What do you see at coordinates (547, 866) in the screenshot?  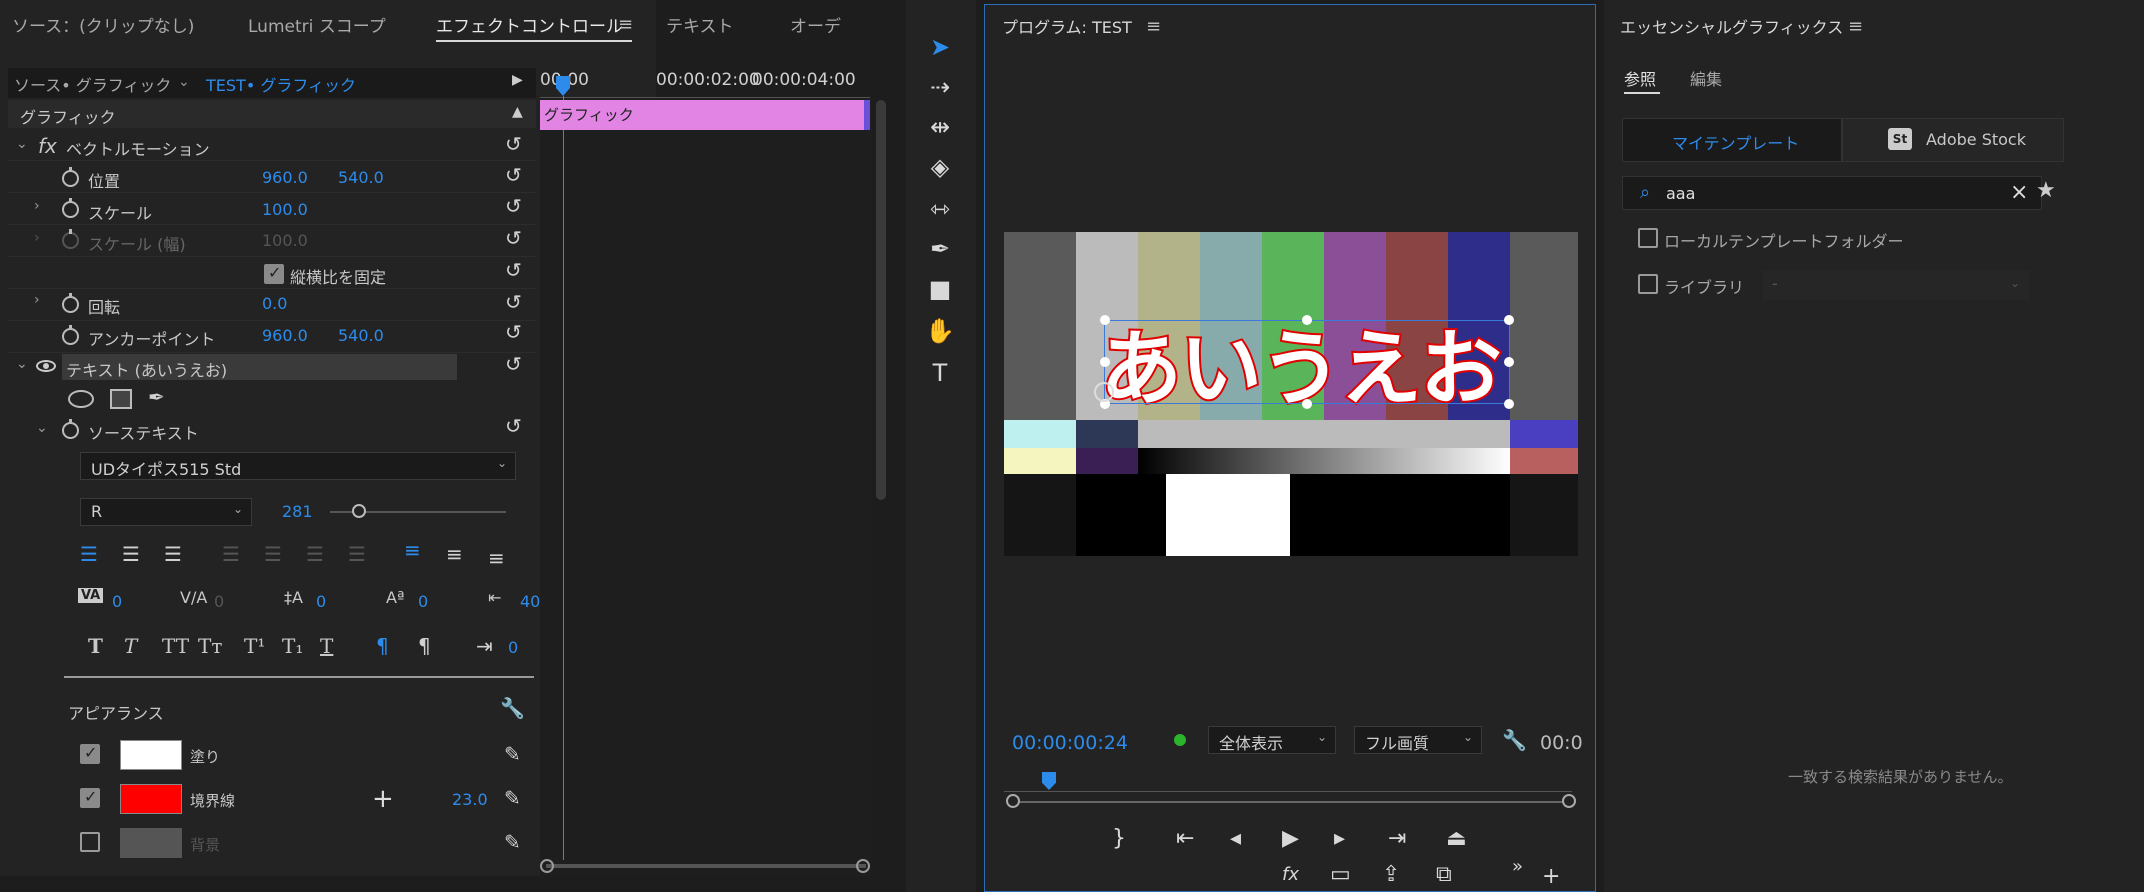 I see `scroll-handle-left` at bounding box center [547, 866].